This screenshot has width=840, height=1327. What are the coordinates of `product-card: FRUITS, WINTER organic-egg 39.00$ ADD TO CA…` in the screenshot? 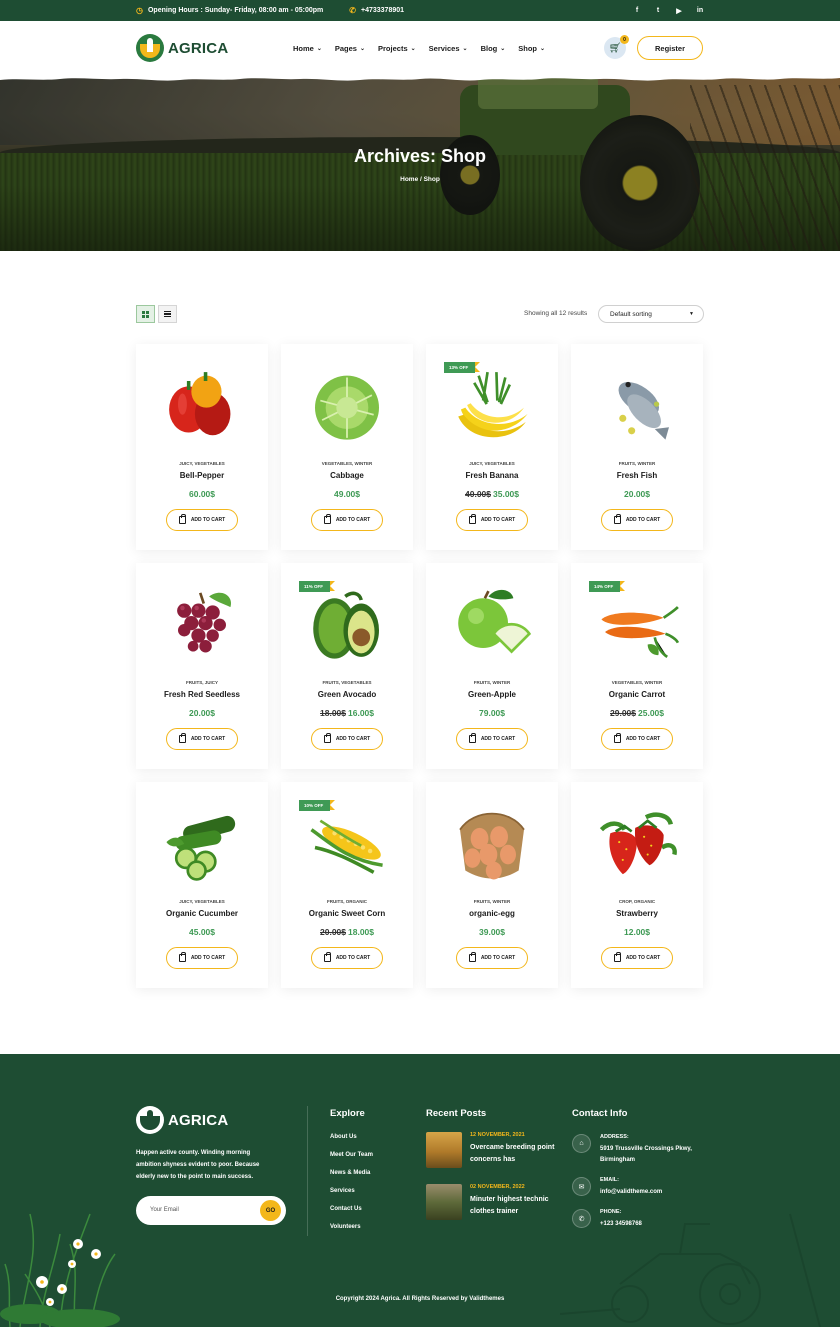 It's located at (492, 885).